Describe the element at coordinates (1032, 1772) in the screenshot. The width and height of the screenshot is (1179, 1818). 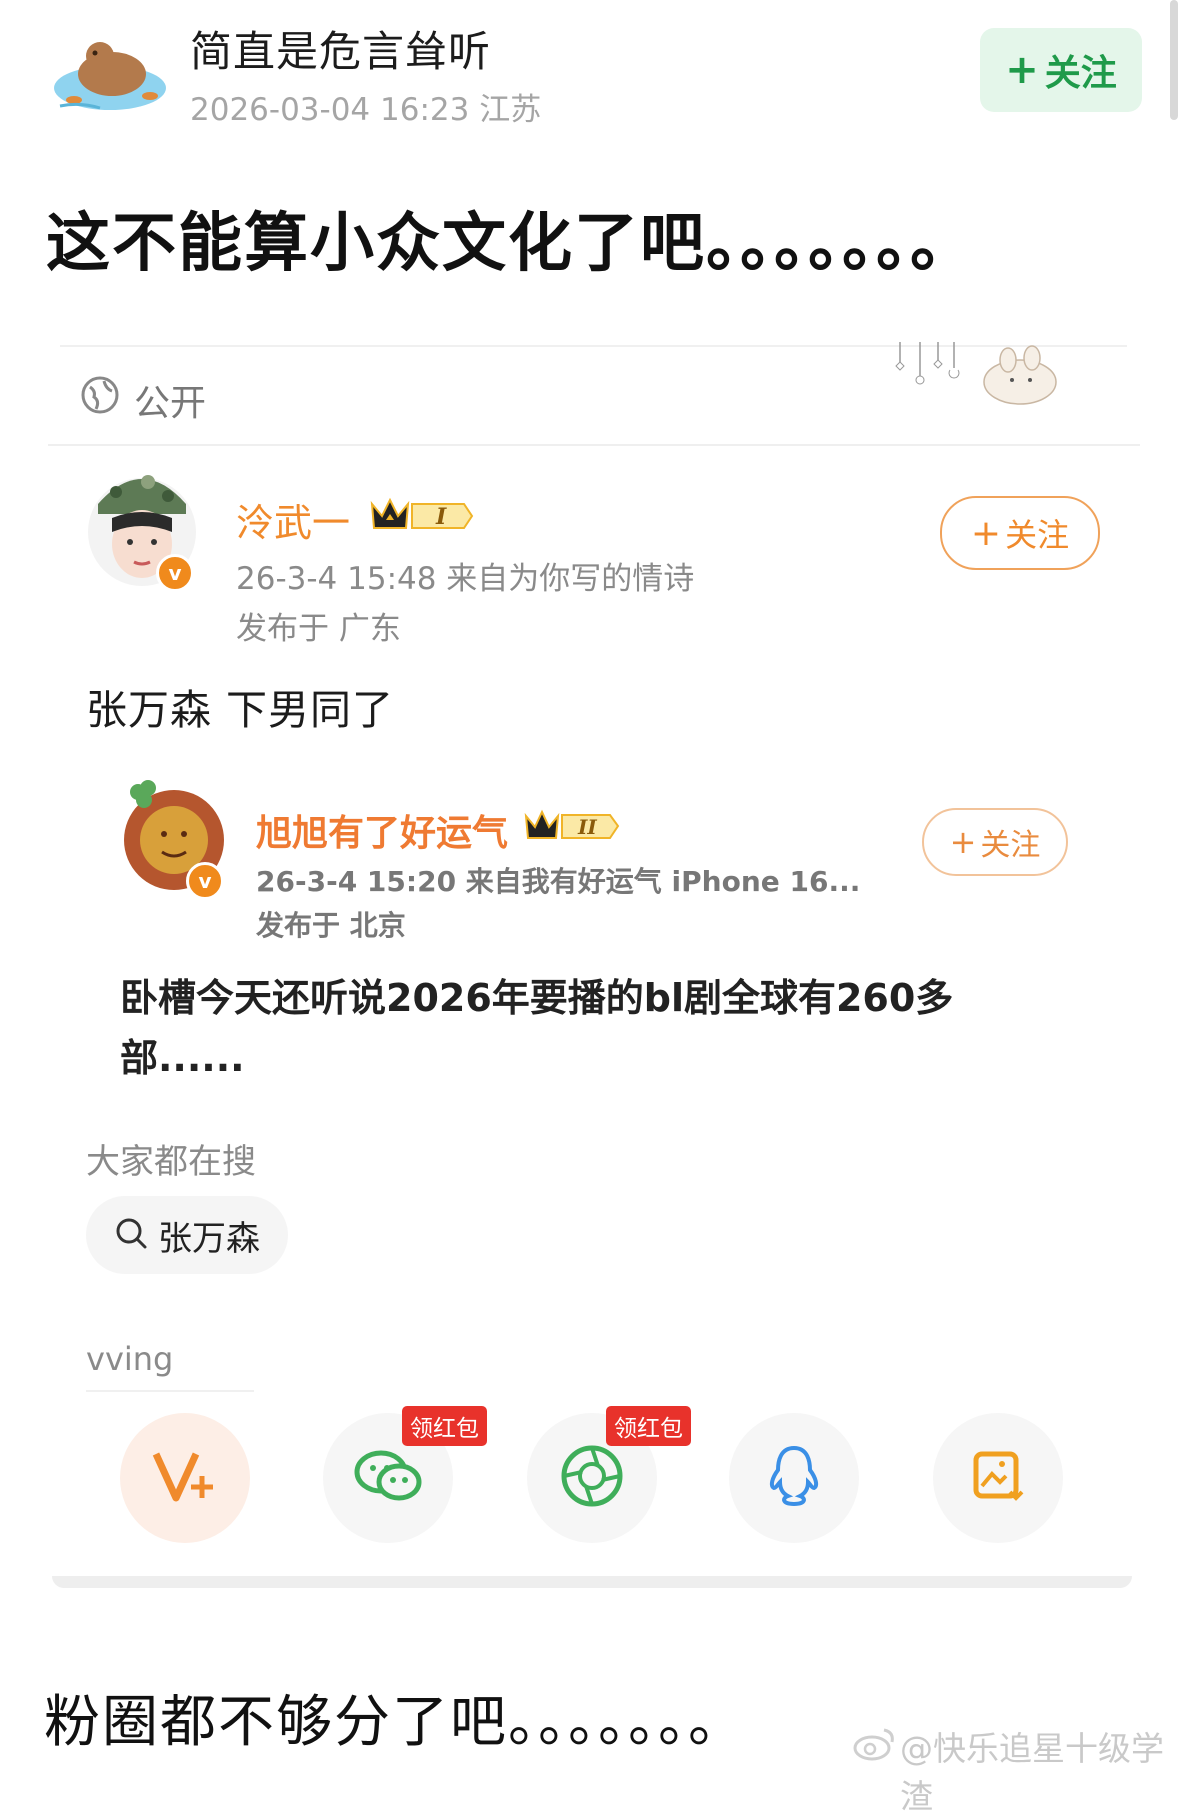
I see `watermark: @快乐追星十级学渣` at that location.